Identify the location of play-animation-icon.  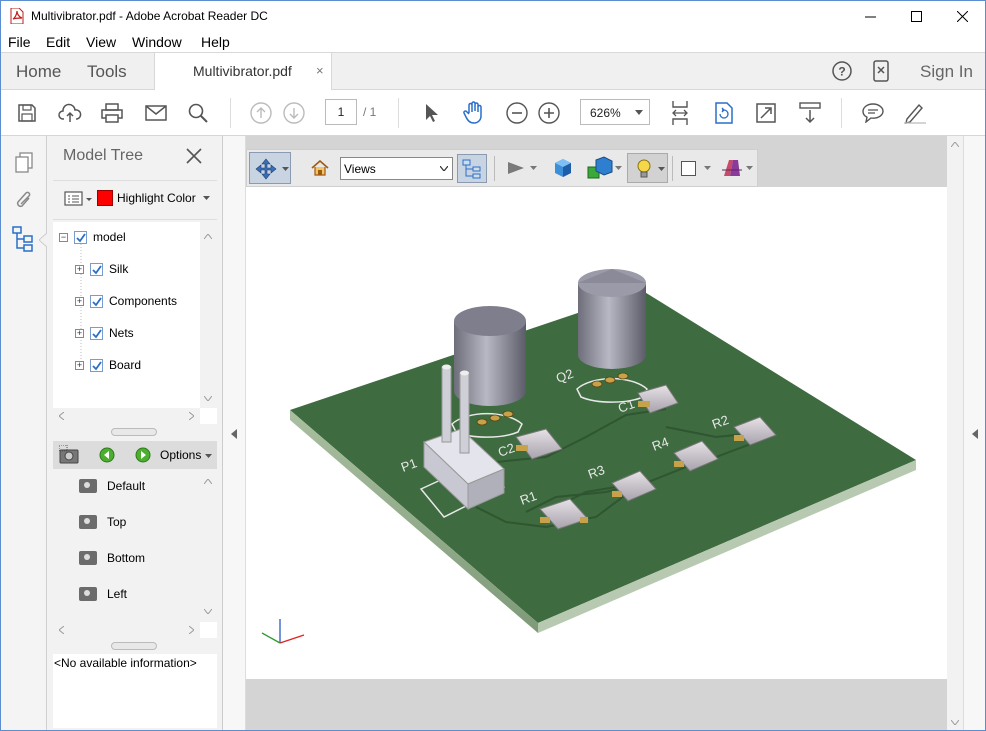
(516, 168).